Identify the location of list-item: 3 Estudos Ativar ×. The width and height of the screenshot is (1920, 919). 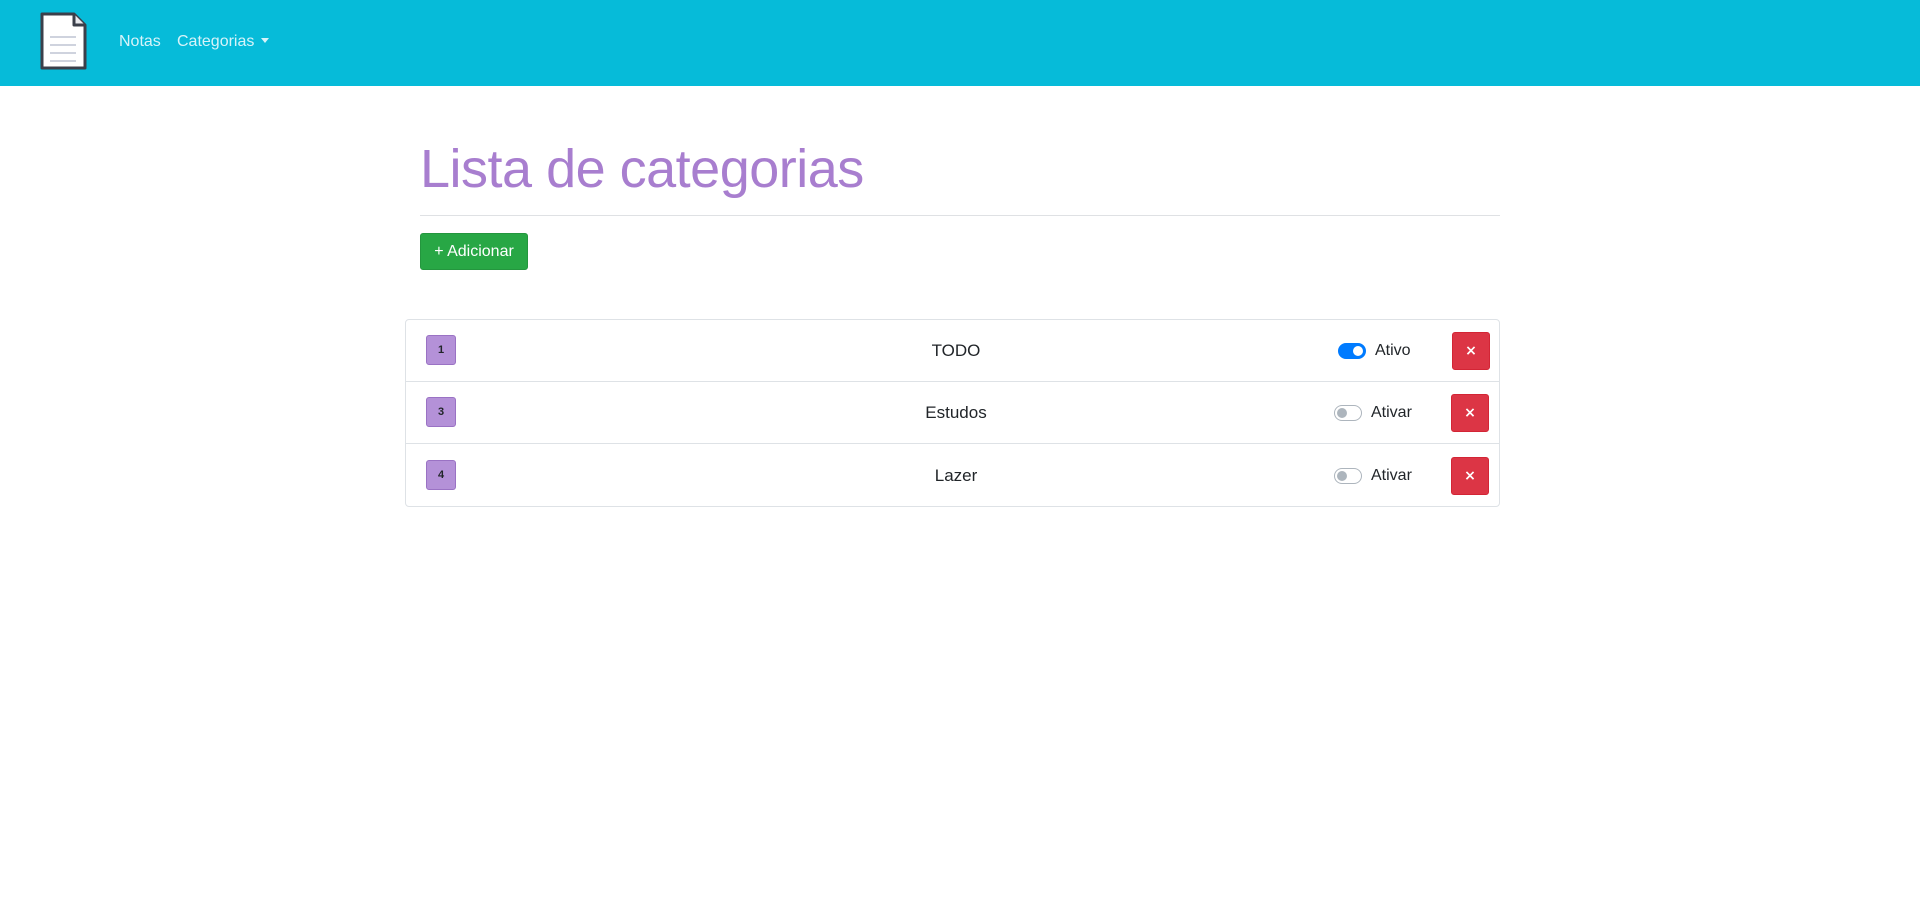
(952, 413).